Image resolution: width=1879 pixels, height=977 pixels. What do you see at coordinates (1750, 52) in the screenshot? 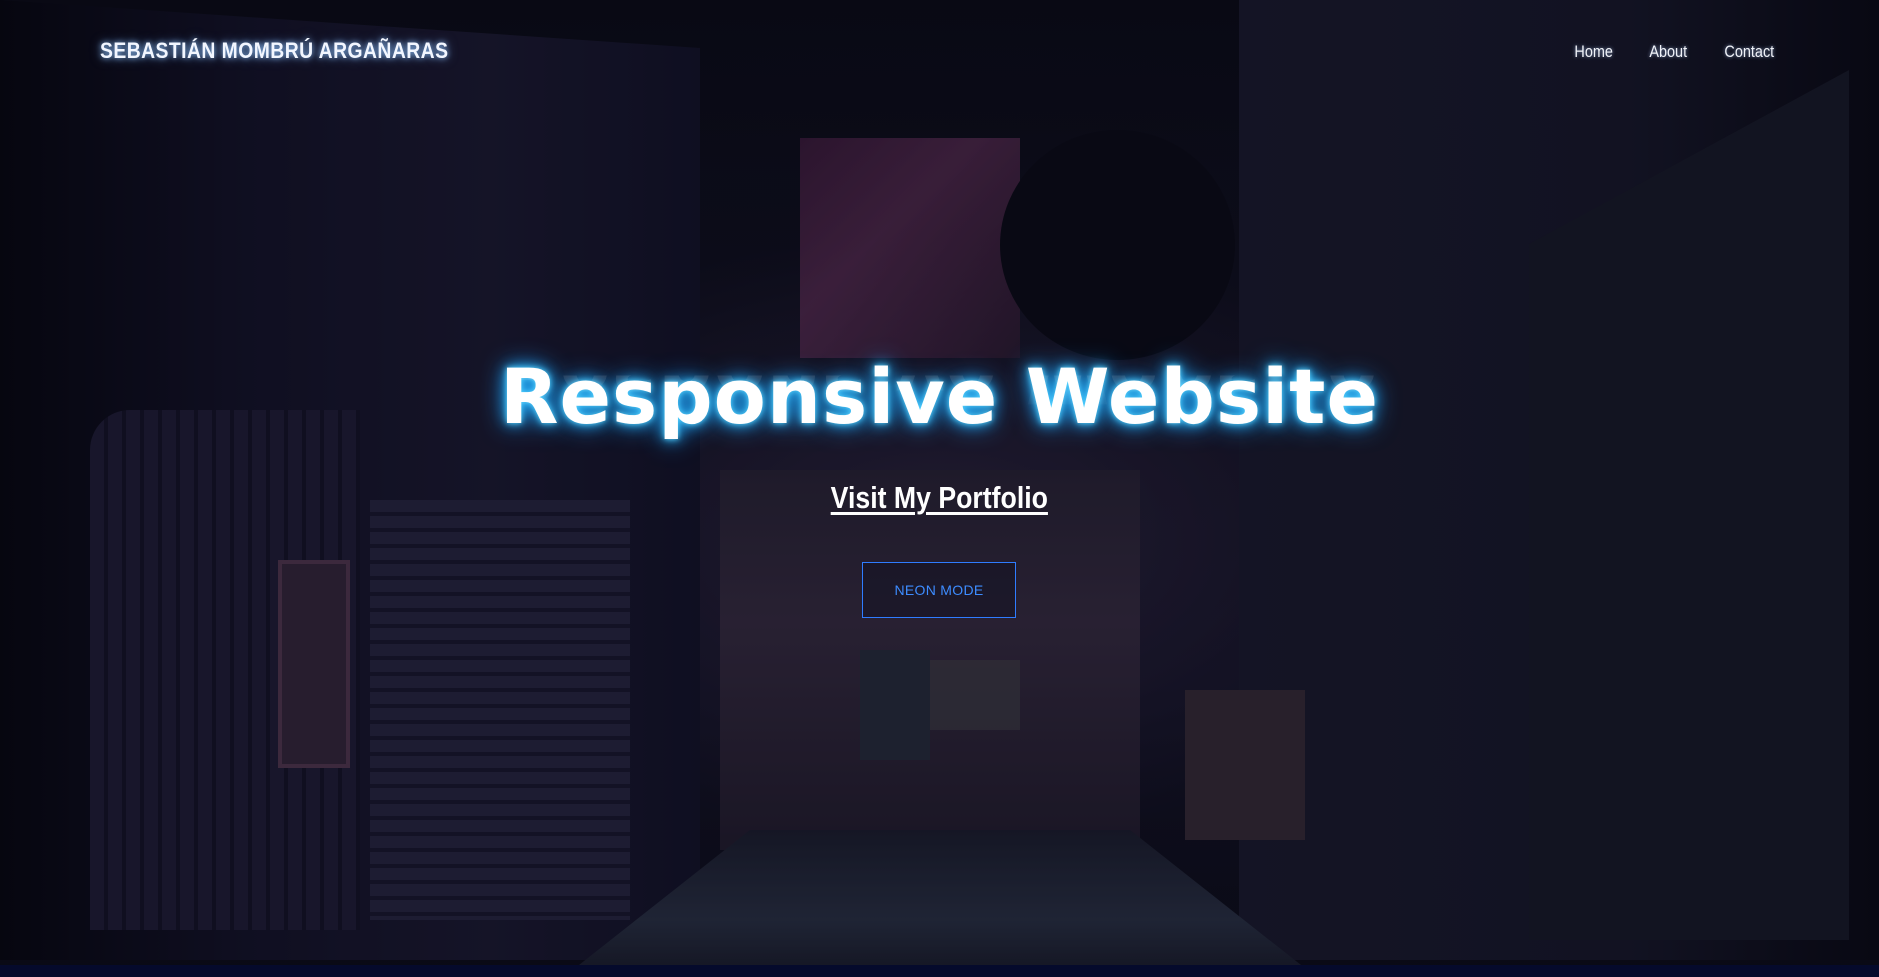
I see `nav-contact-link: Contact` at bounding box center [1750, 52].